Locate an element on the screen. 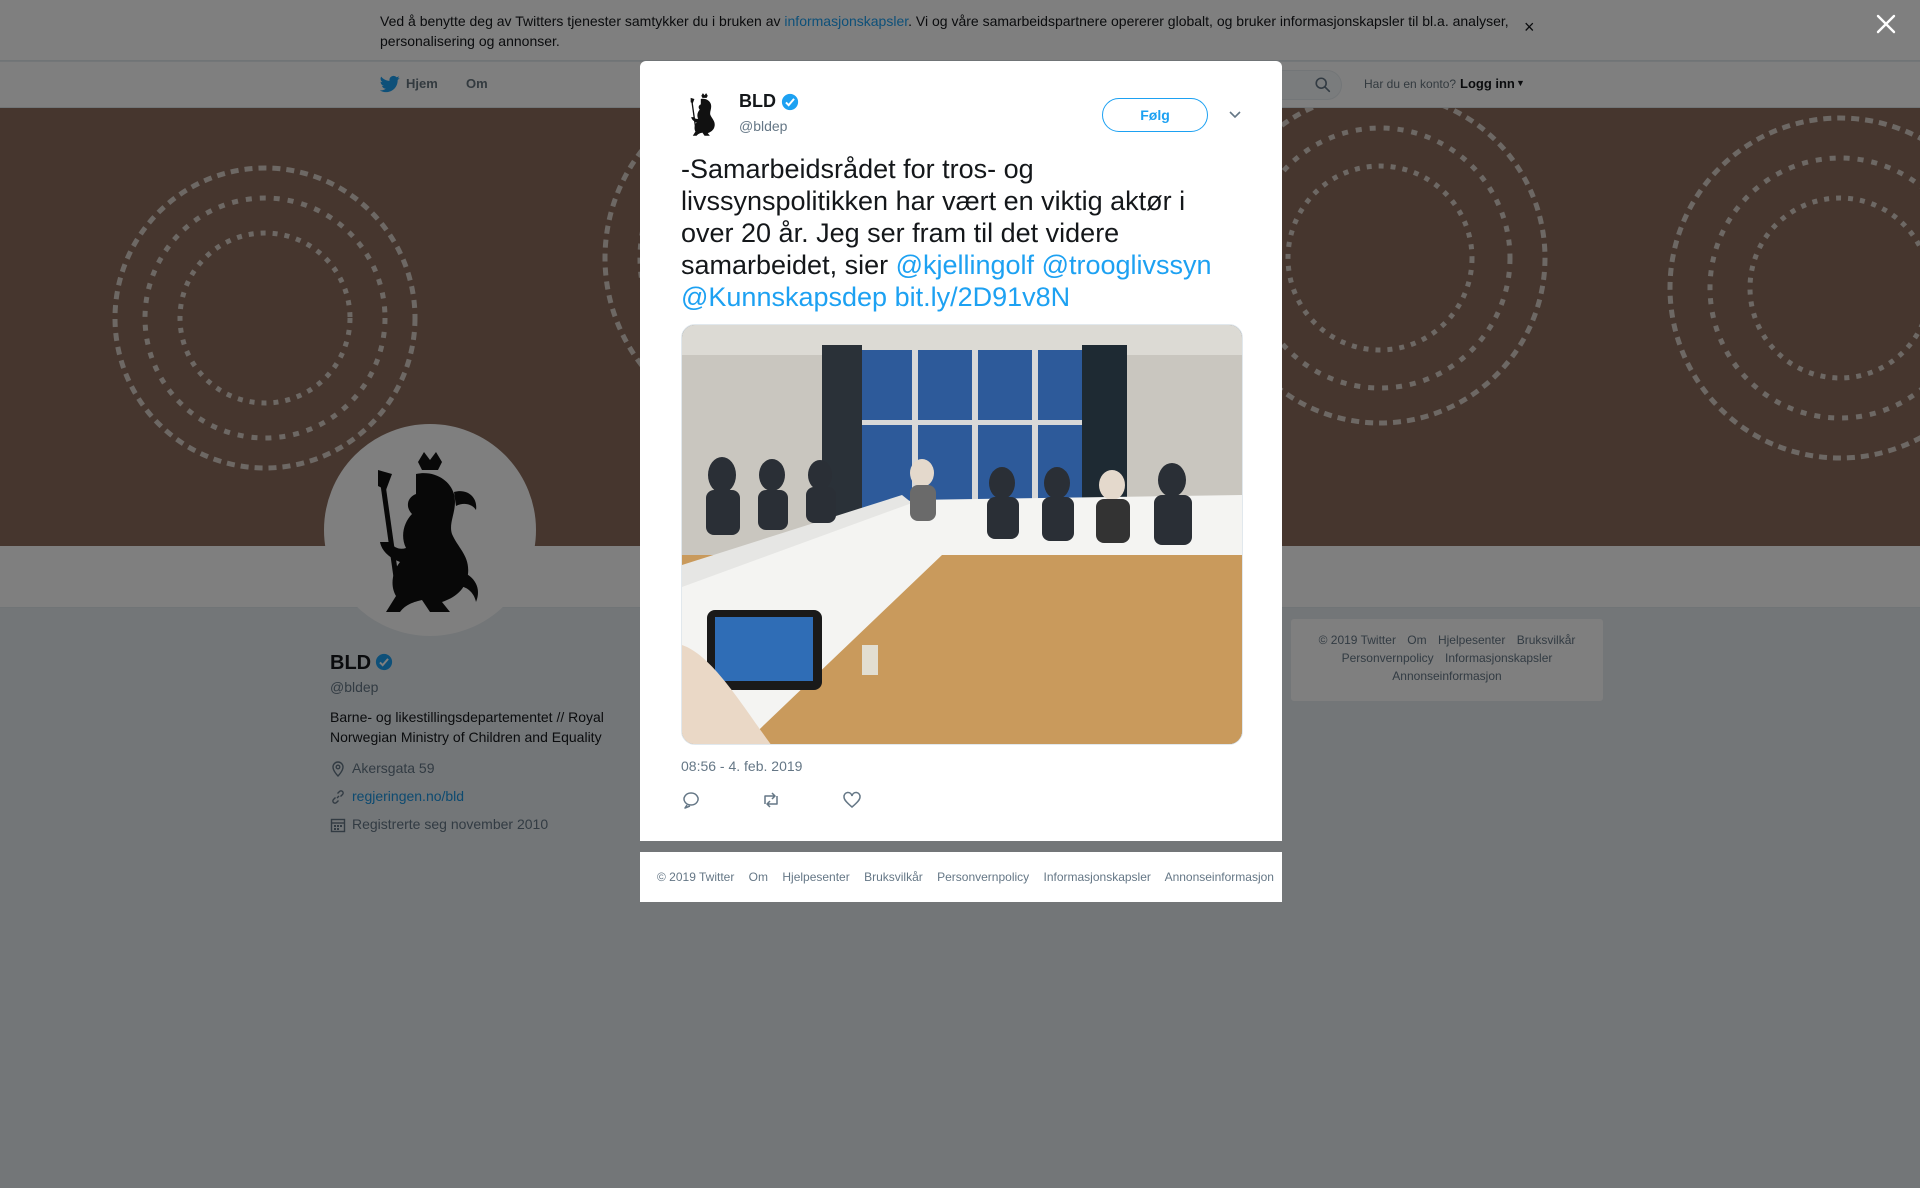  coat-of-arms-logo is located at coordinates (702, 114).